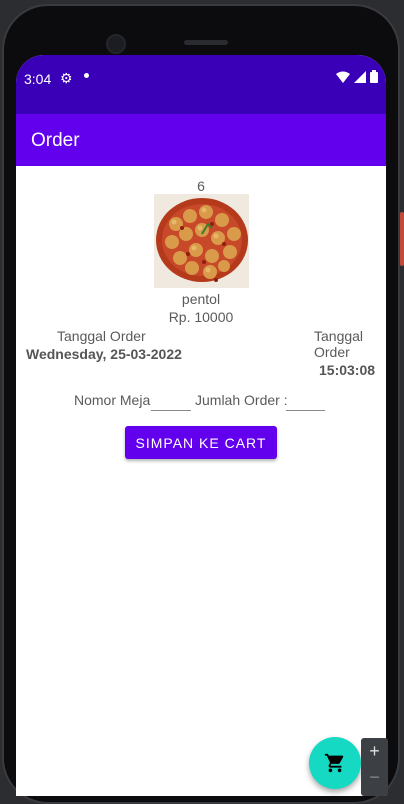 Image resolution: width=404 pixels, height=804 pixels. Describe the element at coordinates (116, 44) in the screenshot. I see `camera` at that location.